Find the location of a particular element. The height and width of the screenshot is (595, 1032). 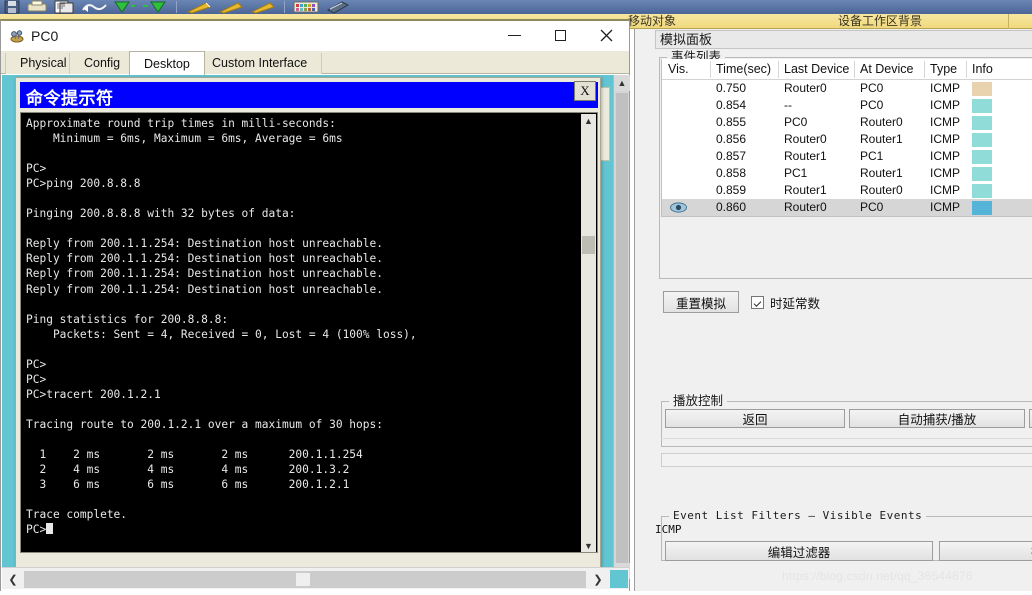

app-toolbar is located at coordinates (516, 7).